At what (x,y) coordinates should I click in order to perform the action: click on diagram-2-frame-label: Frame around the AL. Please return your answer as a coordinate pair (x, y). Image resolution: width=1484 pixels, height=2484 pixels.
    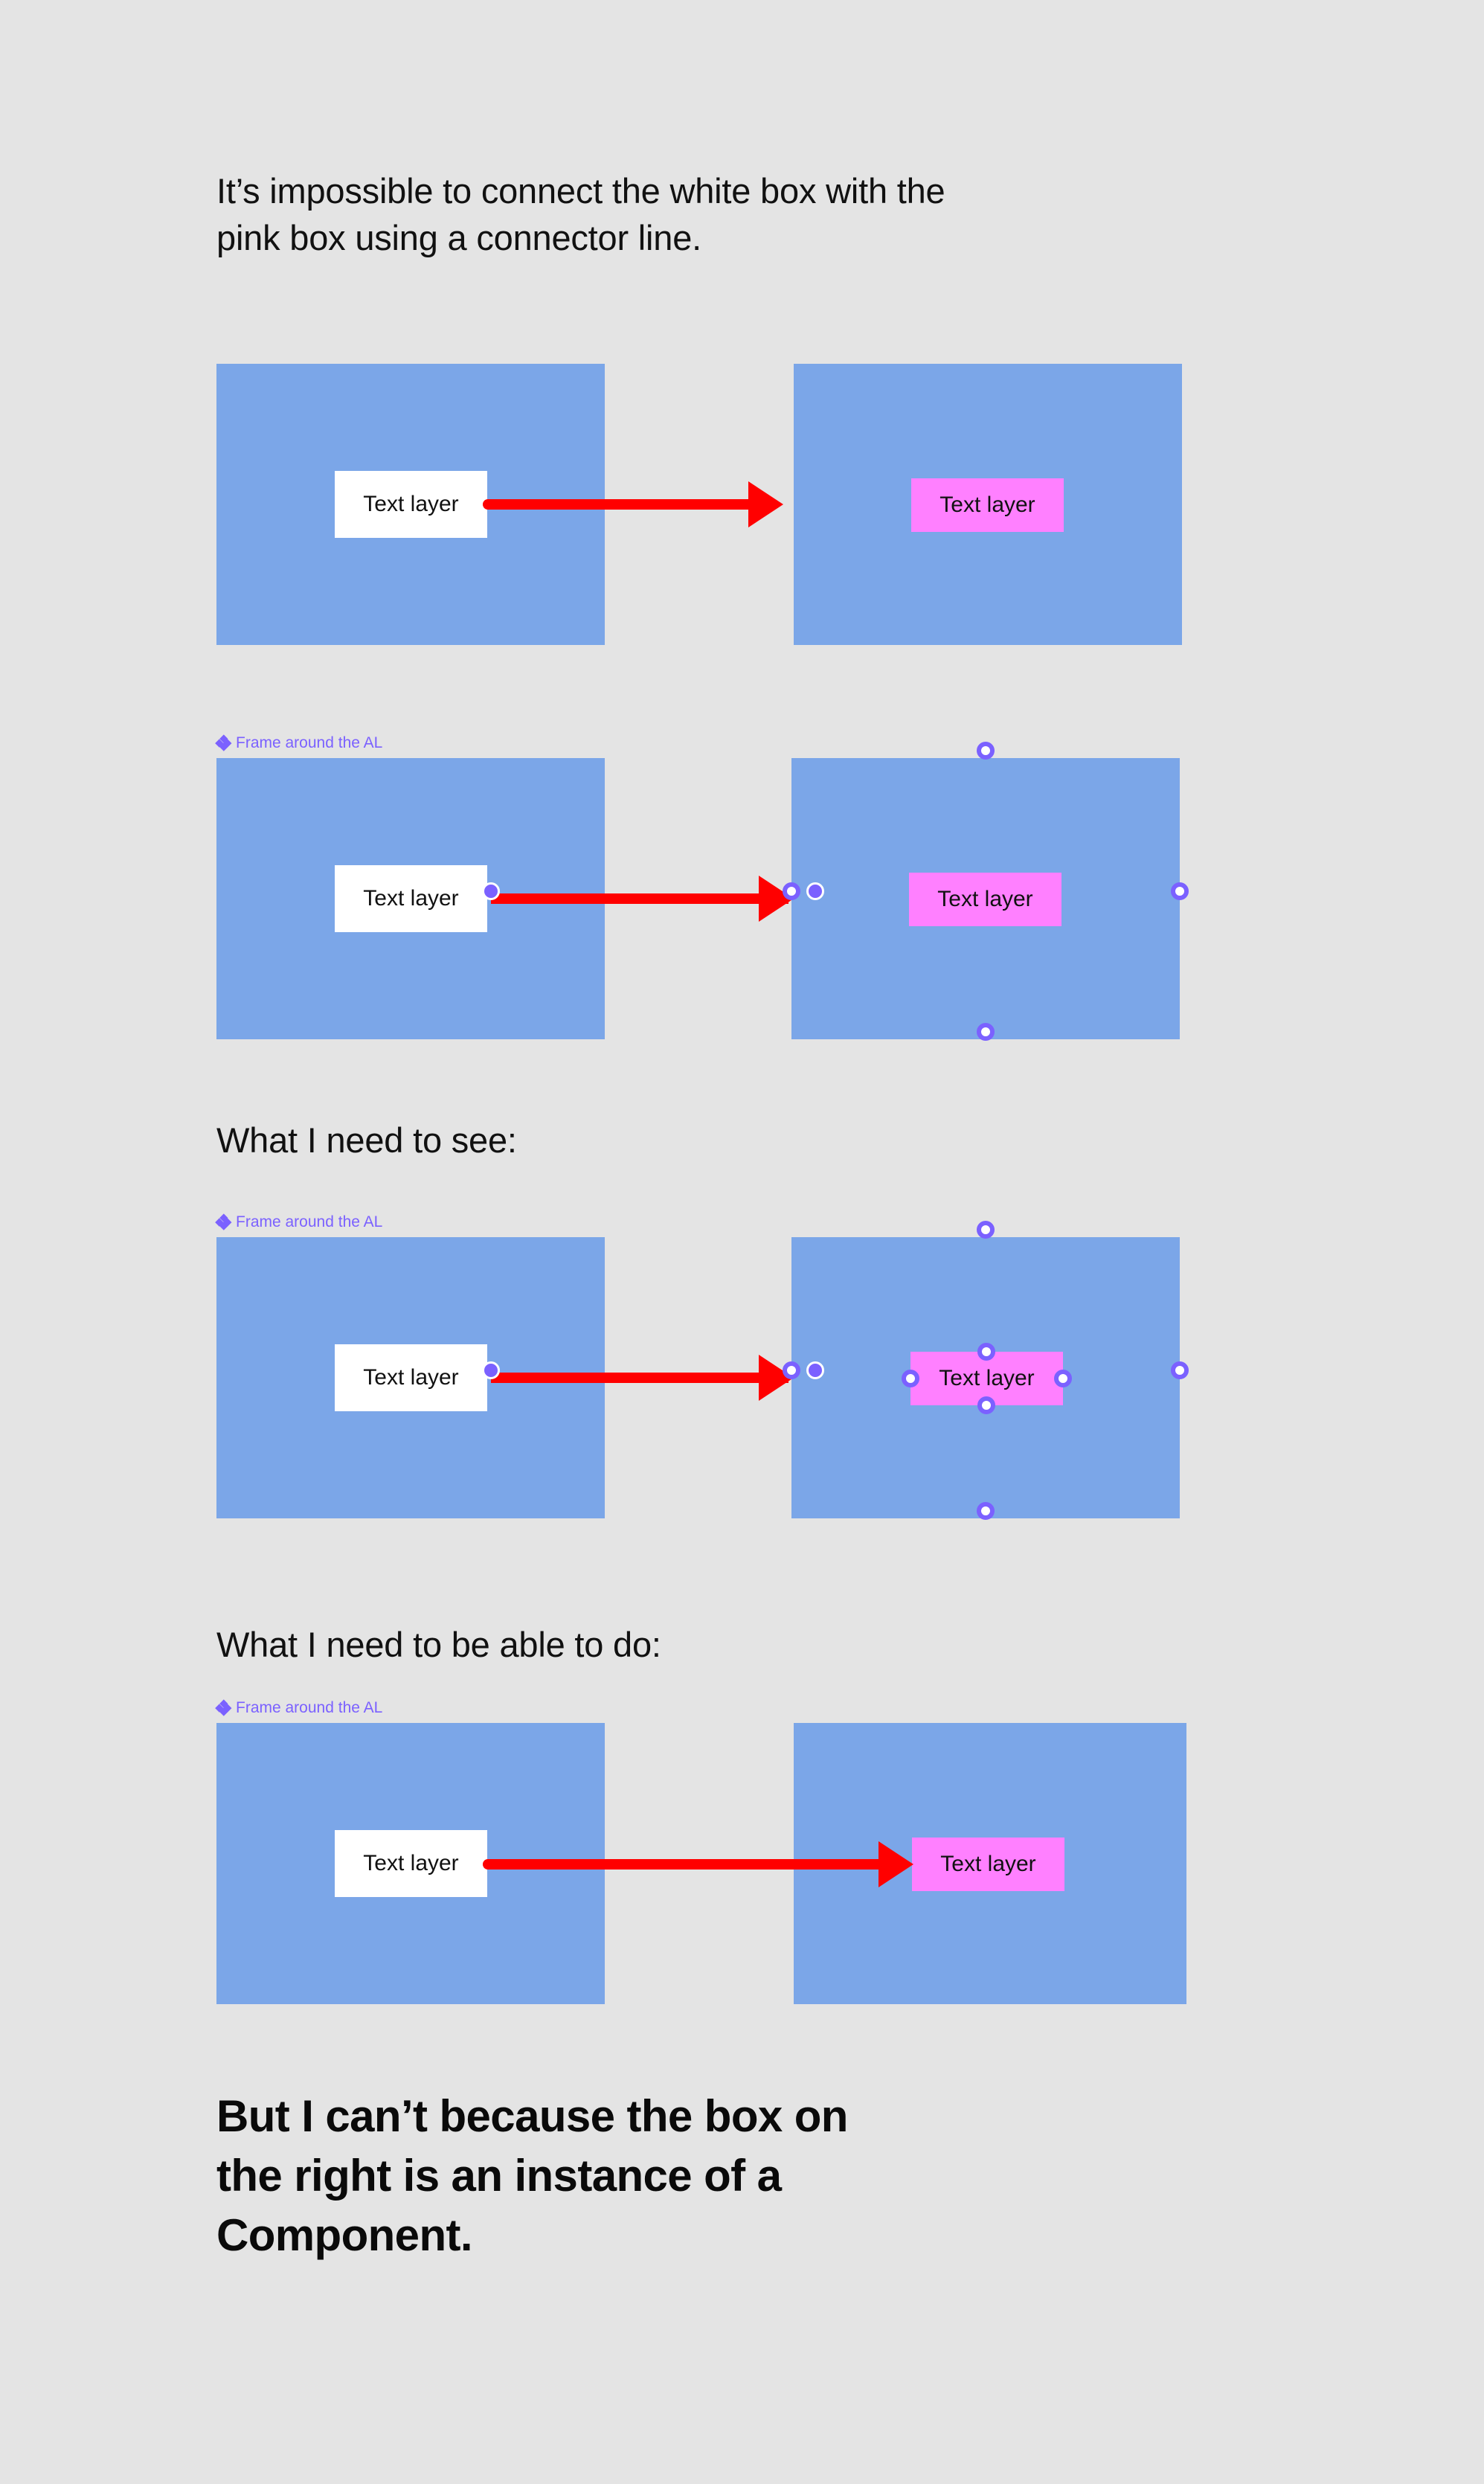
    Looking at the image, I should click on (299, 742).